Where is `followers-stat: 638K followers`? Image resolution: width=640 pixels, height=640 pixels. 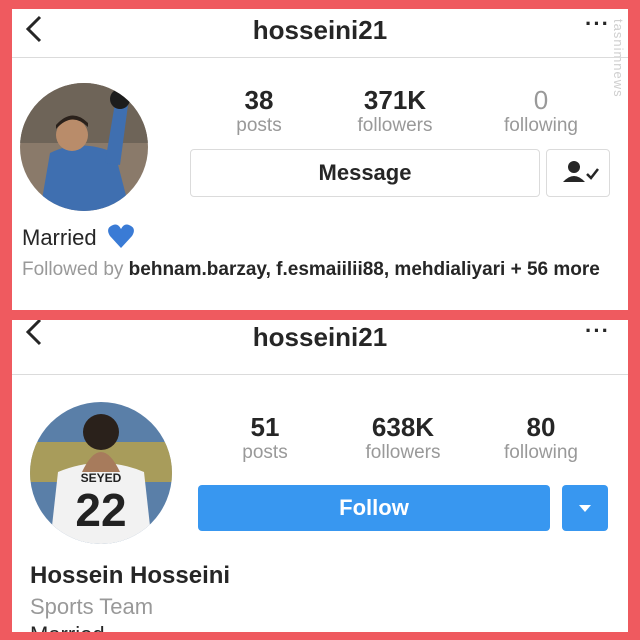 followers-stat: 638K followers is located at coordinates (403, 438).